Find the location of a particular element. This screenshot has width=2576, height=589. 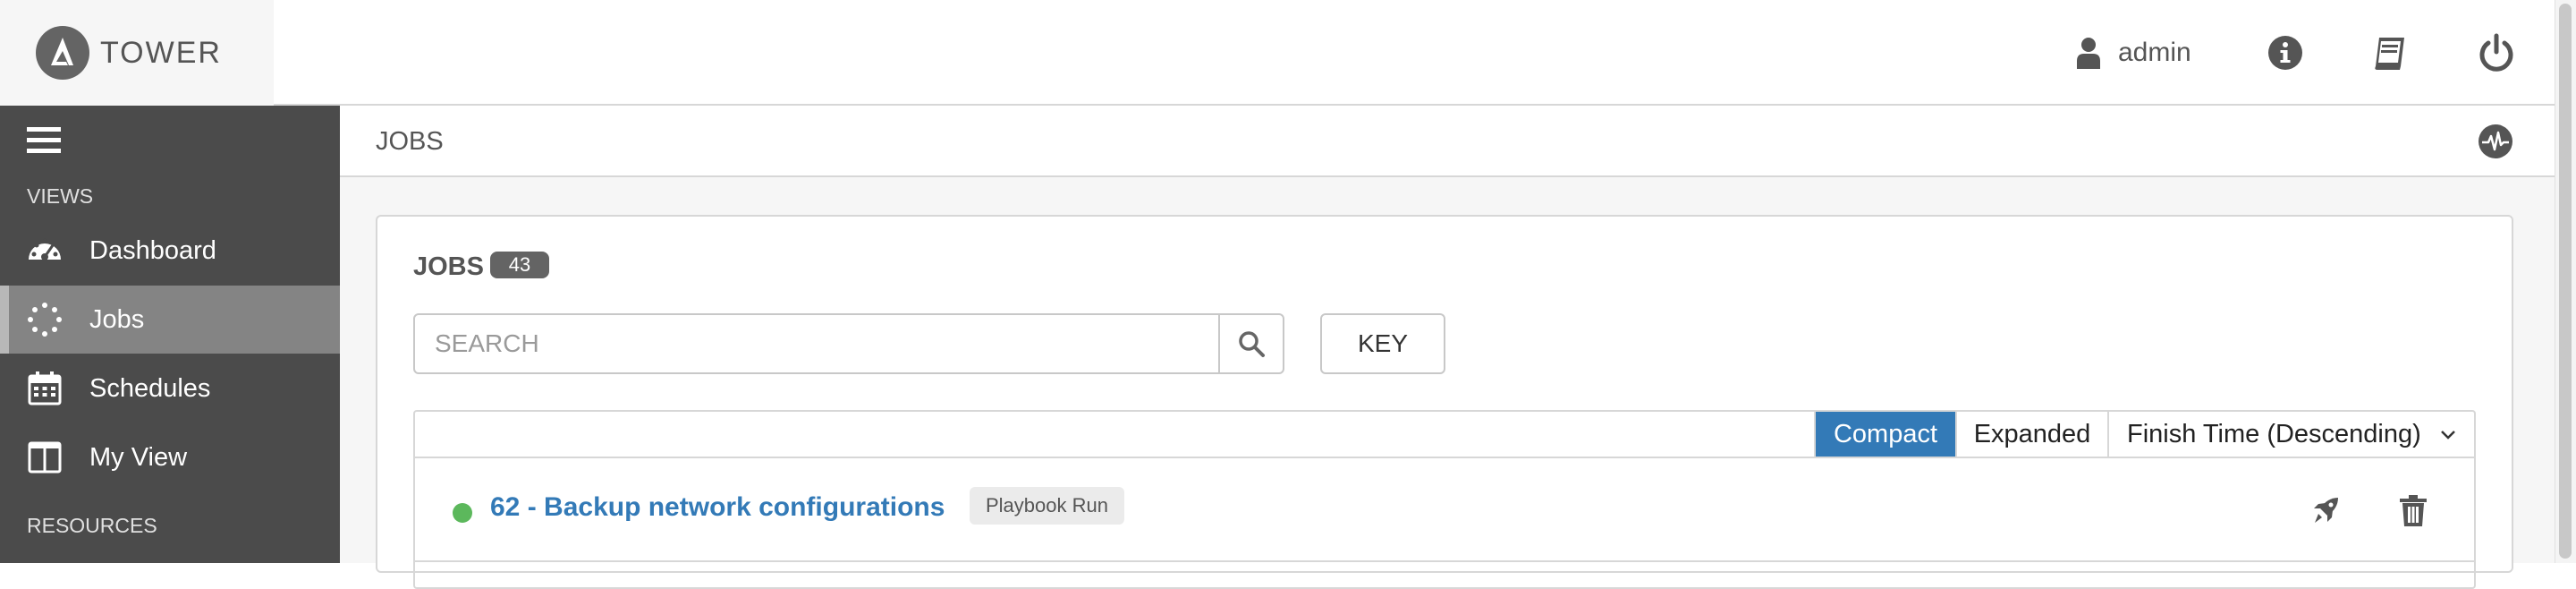

sort-select-value: Finish Time (Descending) is located at coordinates (2274, 434).